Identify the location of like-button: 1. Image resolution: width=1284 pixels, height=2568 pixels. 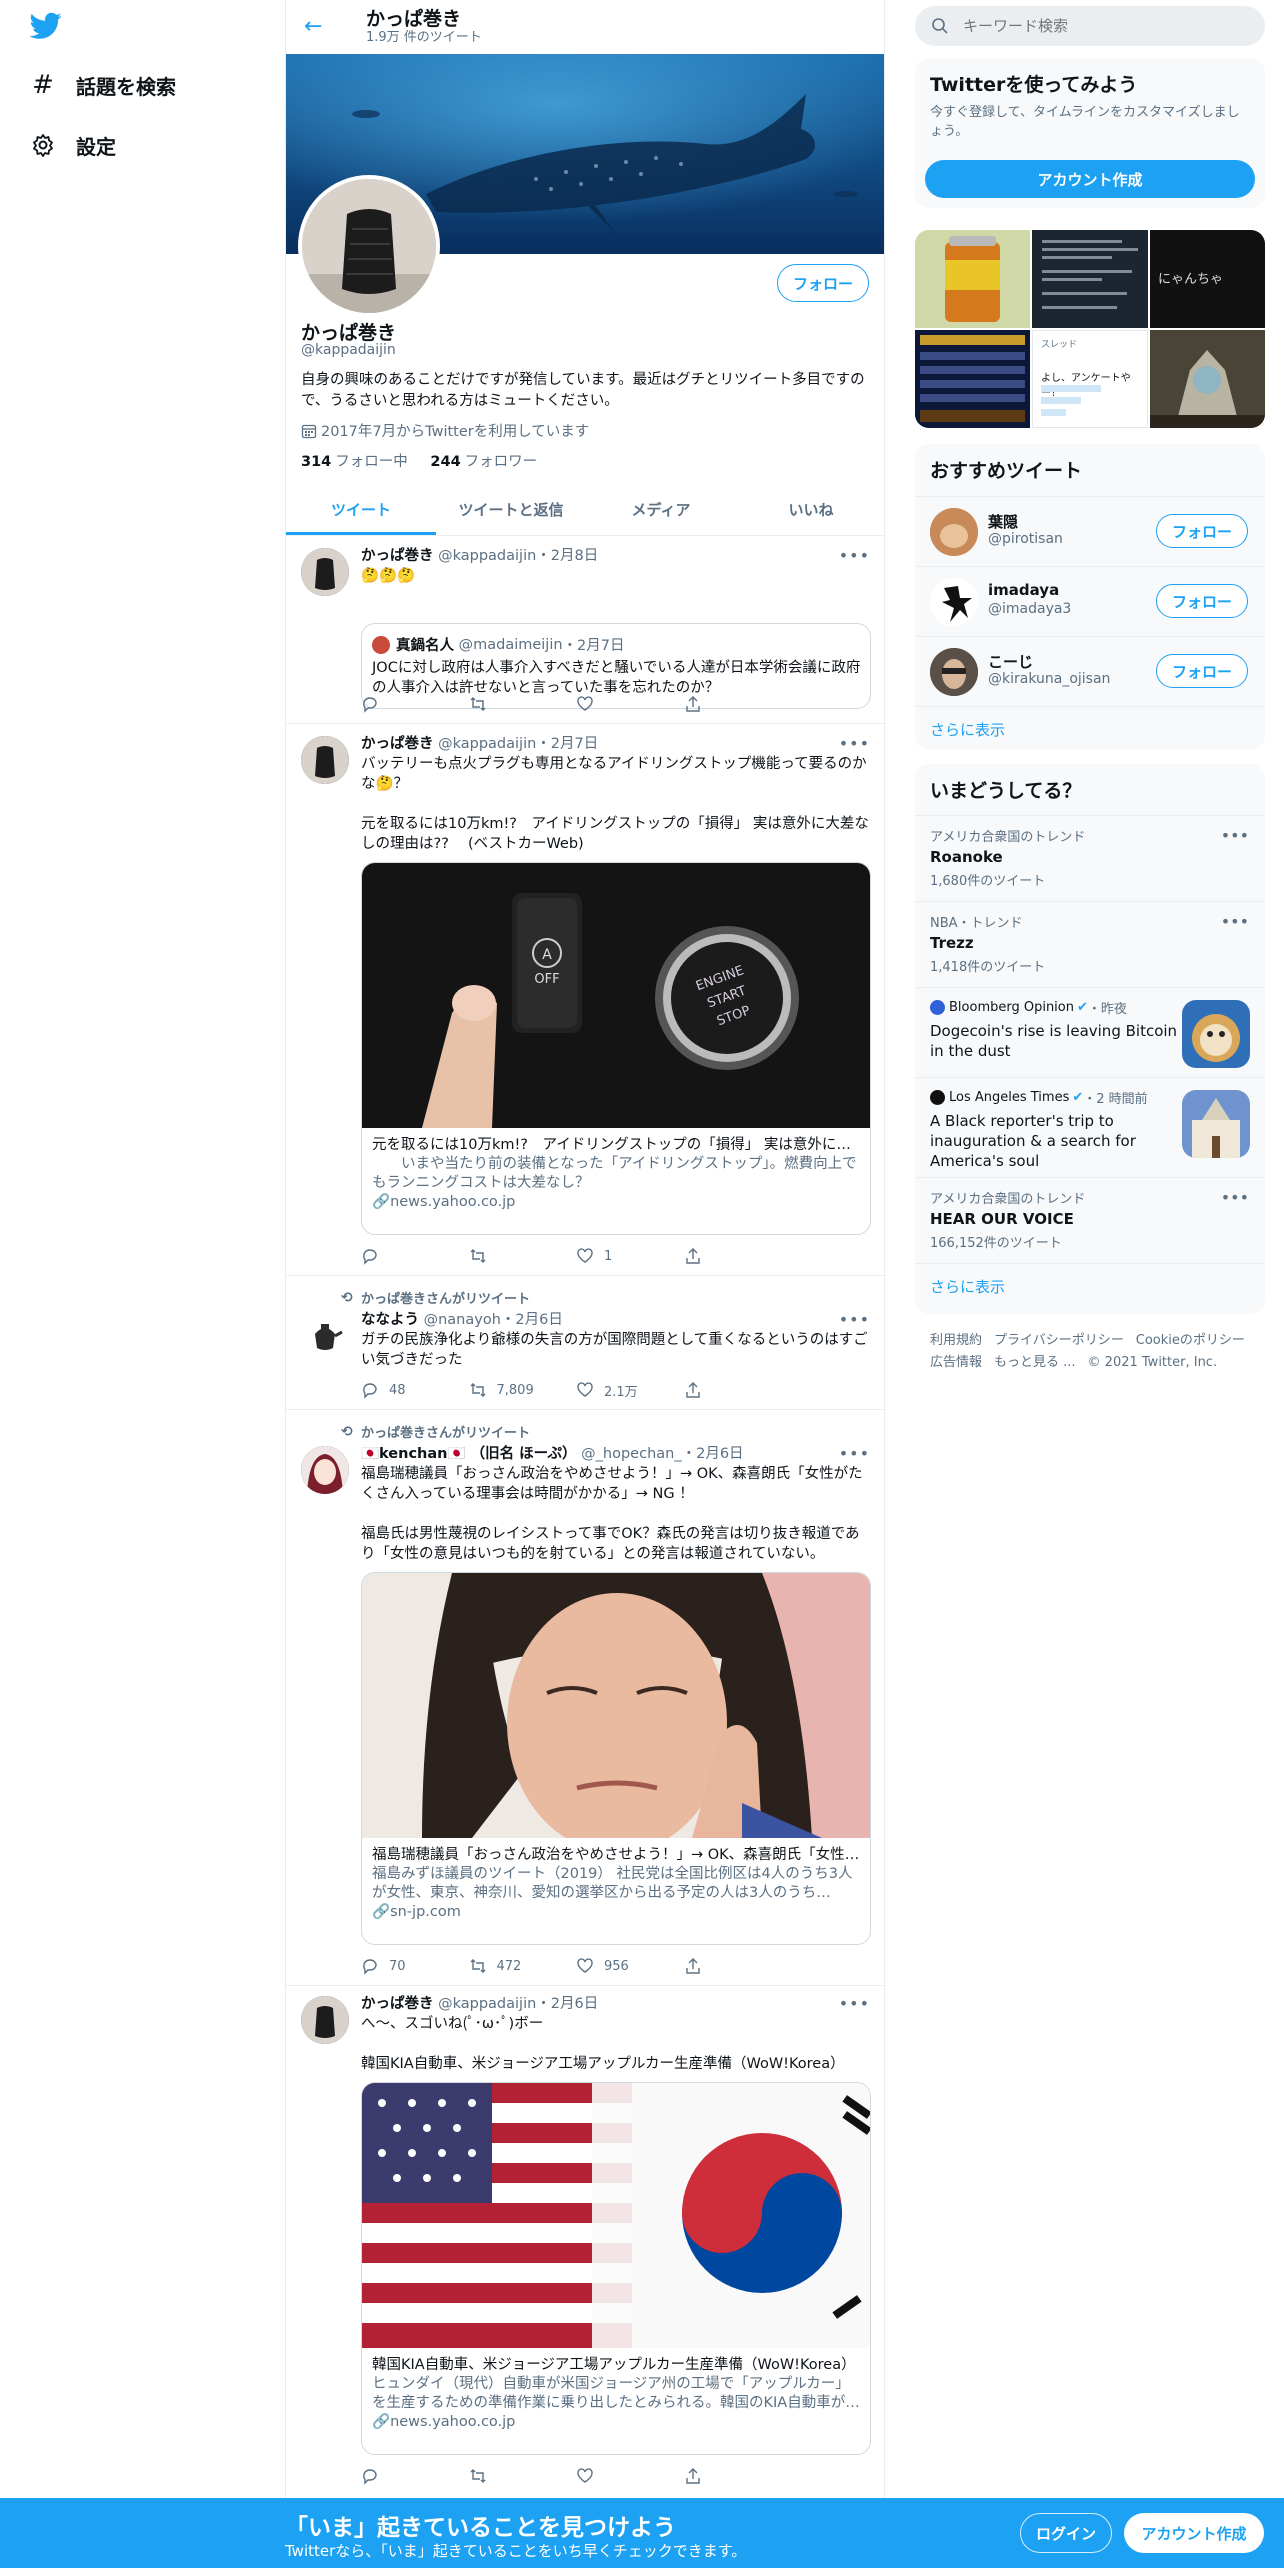
(630, 1256).